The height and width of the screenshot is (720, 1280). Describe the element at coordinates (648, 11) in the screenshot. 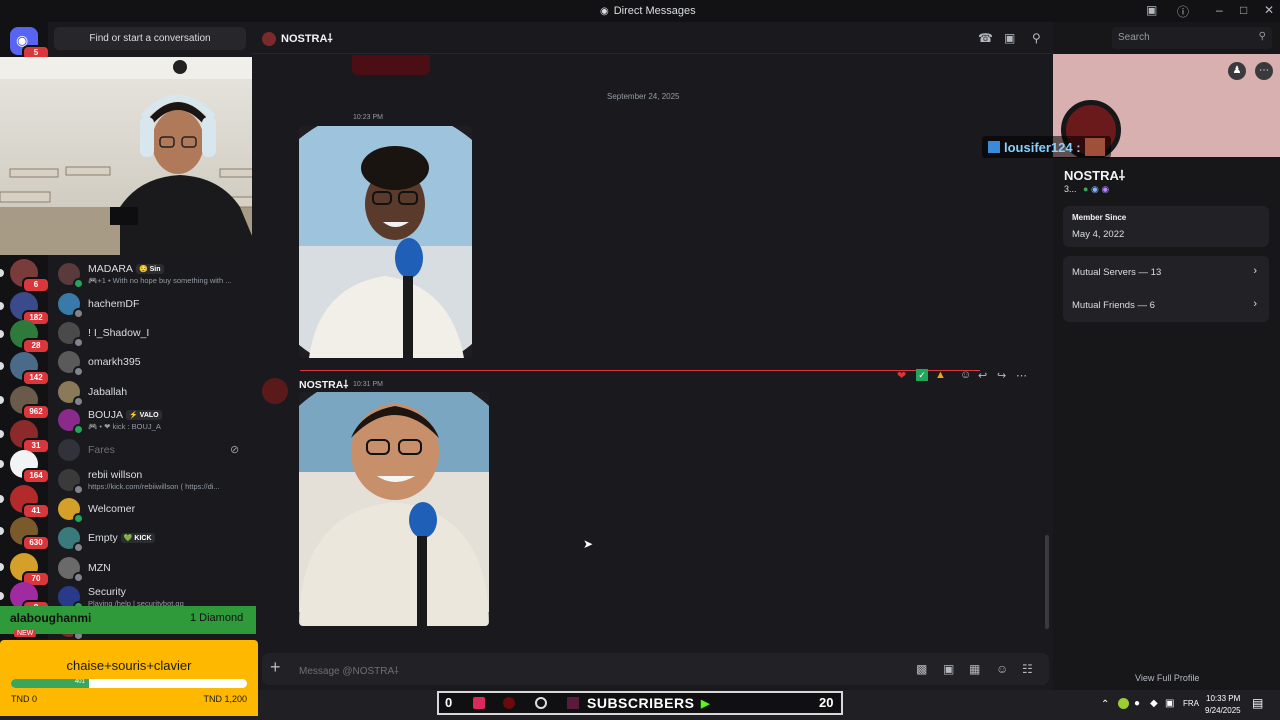

I see `window-title: ◉ Direct Messages` at that location.